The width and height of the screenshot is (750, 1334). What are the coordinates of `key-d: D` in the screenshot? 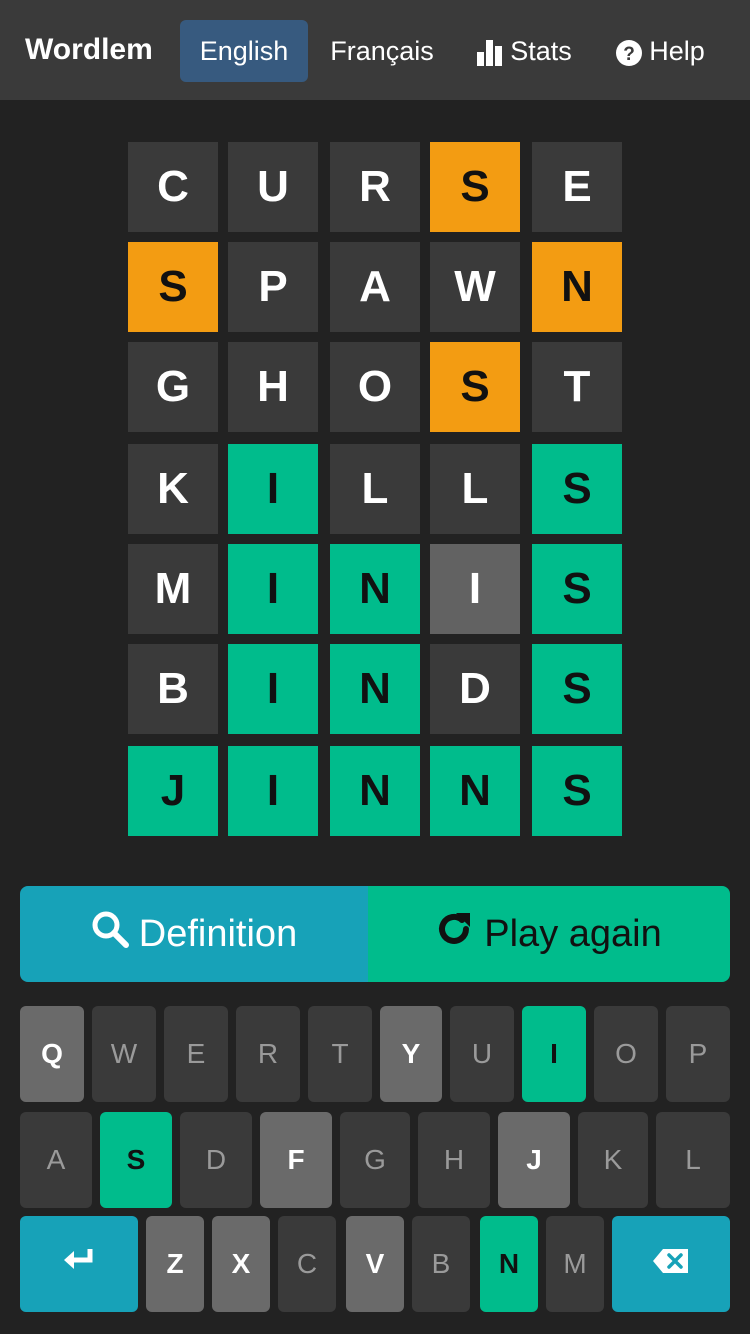 It's located at (216, 1160).